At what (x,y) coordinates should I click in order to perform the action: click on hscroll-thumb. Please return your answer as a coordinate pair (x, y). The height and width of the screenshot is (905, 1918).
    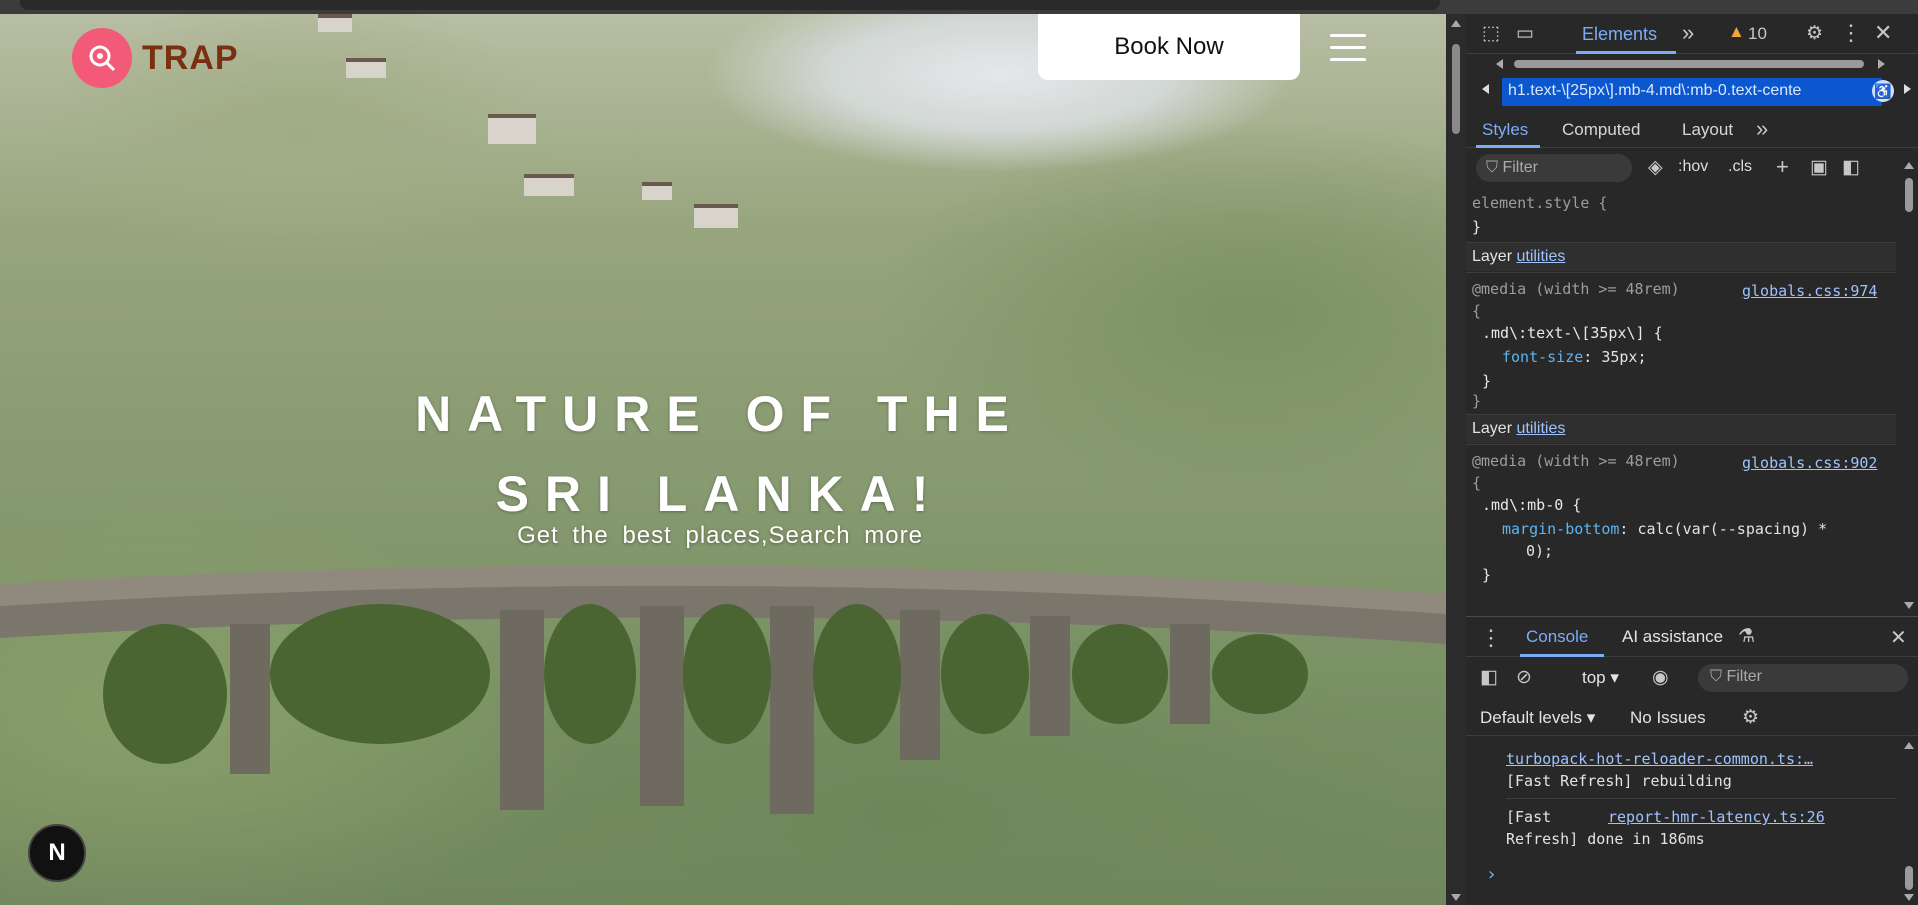
    Looking at the image, I should click on (1689, 64).